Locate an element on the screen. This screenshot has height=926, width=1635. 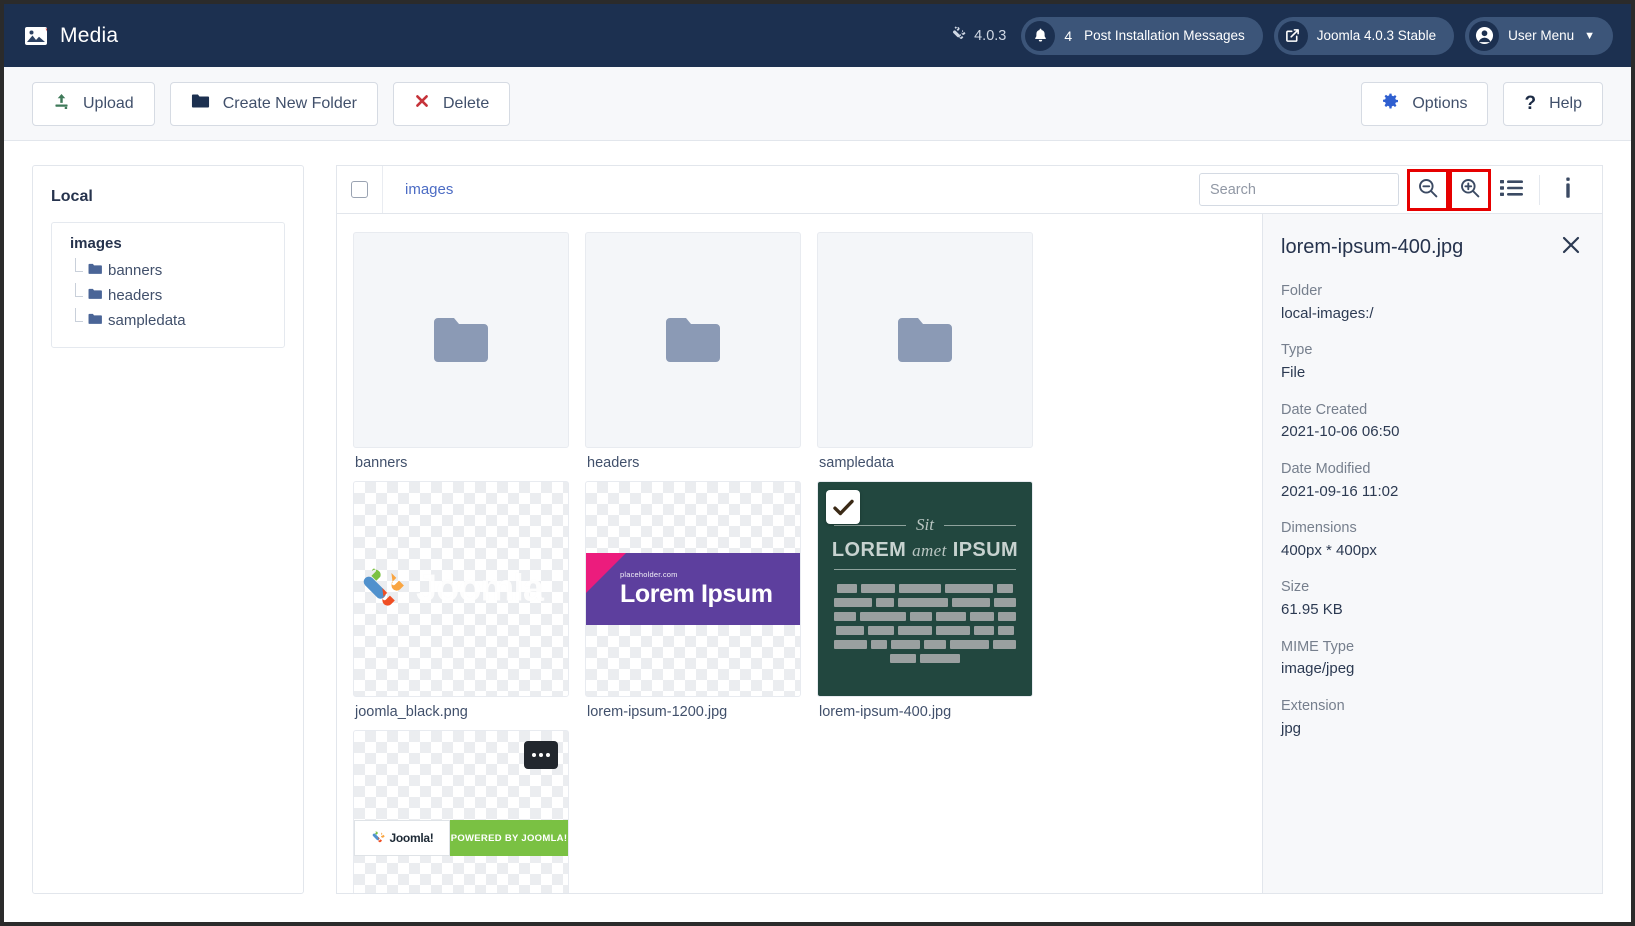
media-item-joomla-black: Joomla joomla_black.png is located at coordinates (461, 600).